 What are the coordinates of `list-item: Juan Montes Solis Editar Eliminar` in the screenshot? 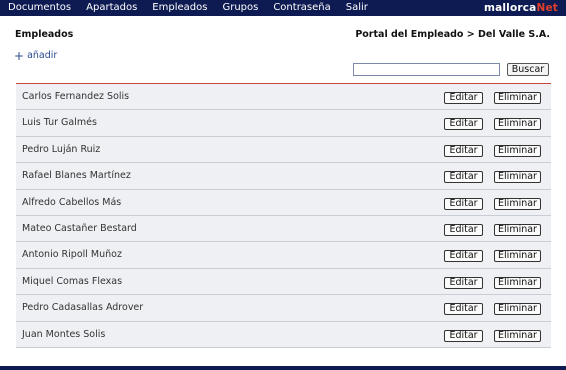 It's located at (283, 334).